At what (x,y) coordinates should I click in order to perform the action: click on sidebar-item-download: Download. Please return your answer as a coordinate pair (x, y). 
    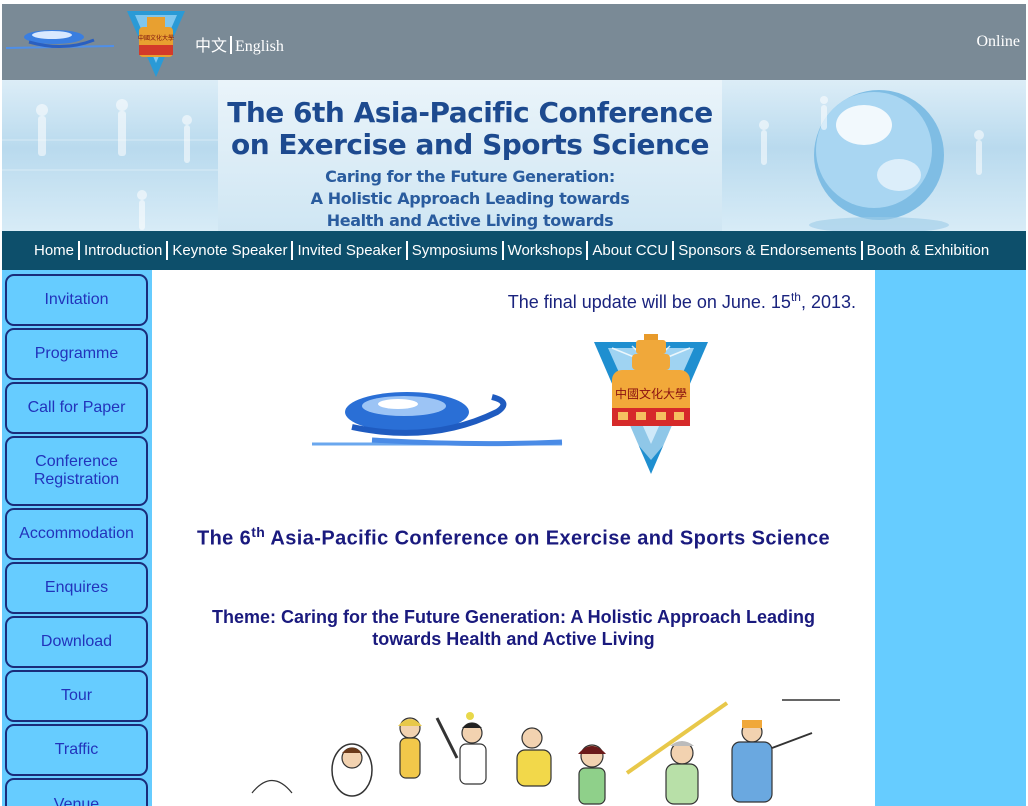
    Looking at the image, I should click on (76, 642).